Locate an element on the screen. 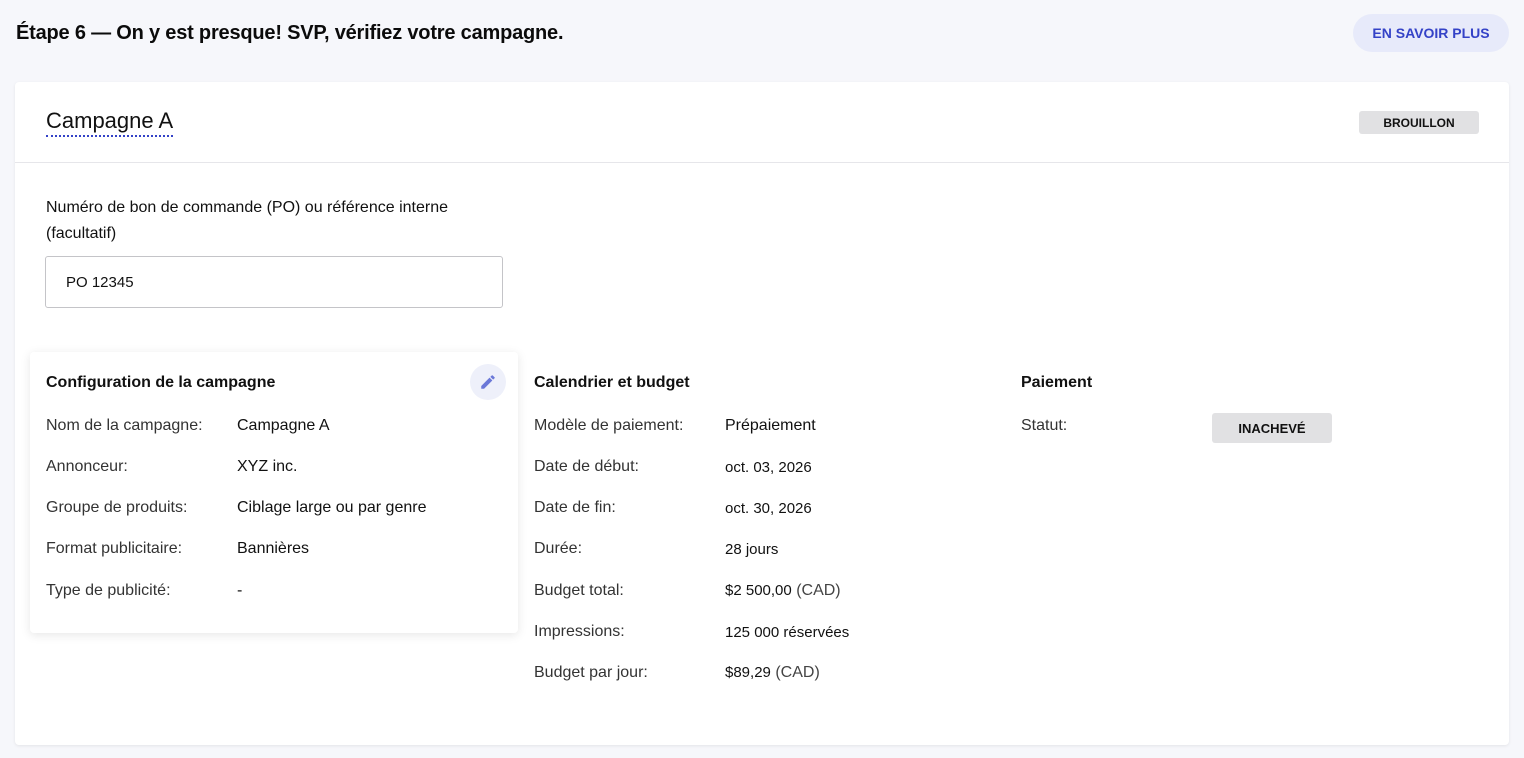  config-label: Nom de la campagne: is located at coordinates (124, 425).